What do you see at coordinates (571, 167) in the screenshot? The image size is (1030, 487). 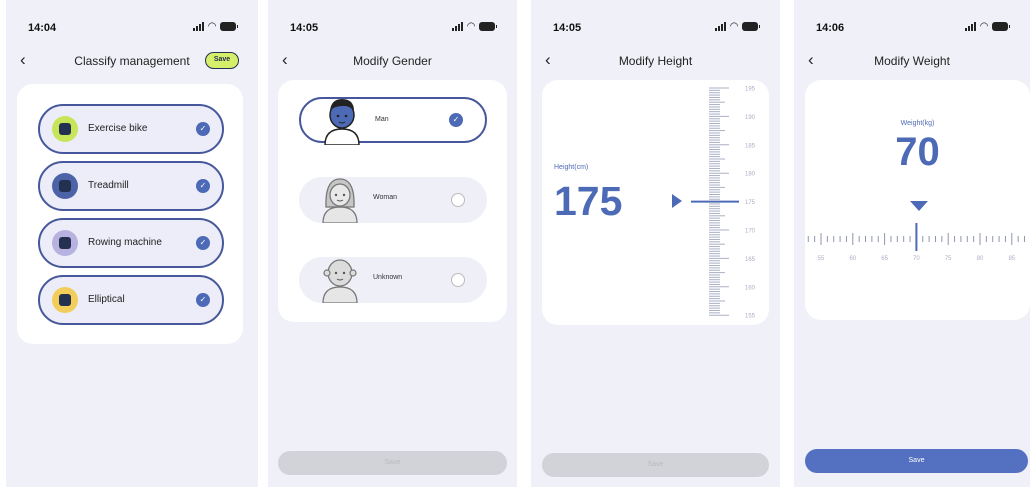 I see `height-field-label: Height(cm)` at bounding box center [571, 167].